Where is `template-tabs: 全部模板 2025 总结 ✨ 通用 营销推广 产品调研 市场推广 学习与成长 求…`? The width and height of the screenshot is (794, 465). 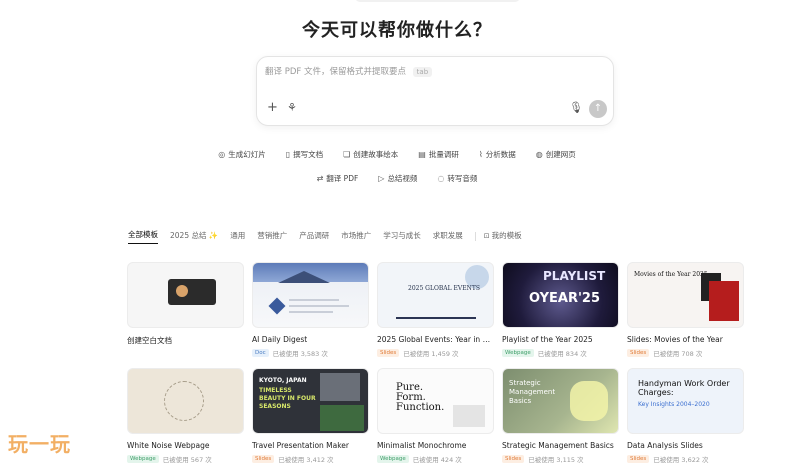 template-tabs: 全部模板 2025 总结 ✨ 通用 营销推广 产品调研 市场推广 学习与成长 求… is located at coordinates (331, 236).